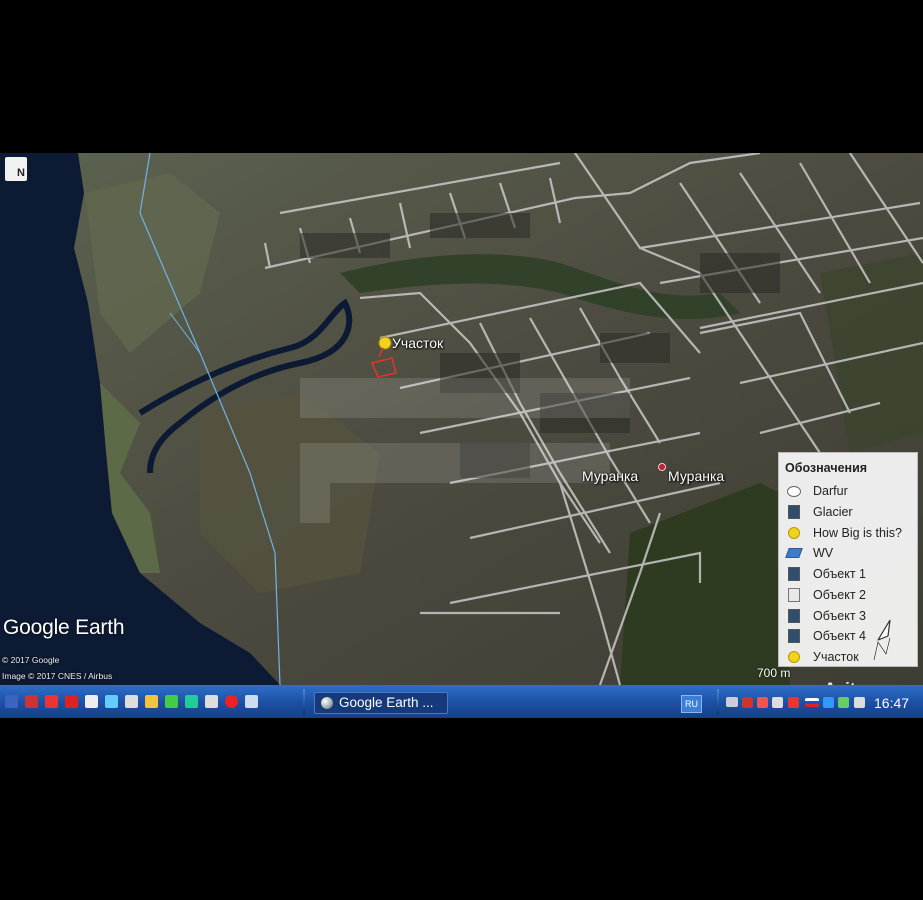 This screenshot has width=923, height=900. What do you see at coordinates (891, 703) in the screenshot?
I see `clock: 16:47` at bounding box center [891, 703].